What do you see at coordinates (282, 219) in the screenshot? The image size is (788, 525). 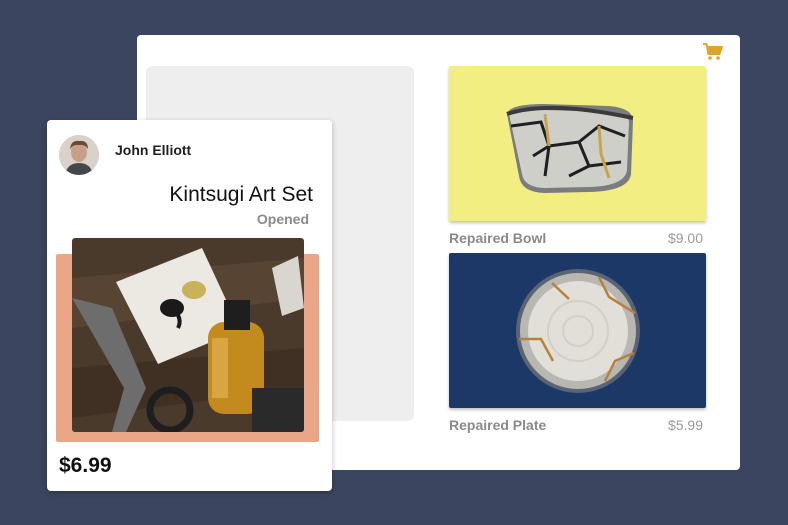 I see `status-label: Opened` at bounding box center [282, 219].